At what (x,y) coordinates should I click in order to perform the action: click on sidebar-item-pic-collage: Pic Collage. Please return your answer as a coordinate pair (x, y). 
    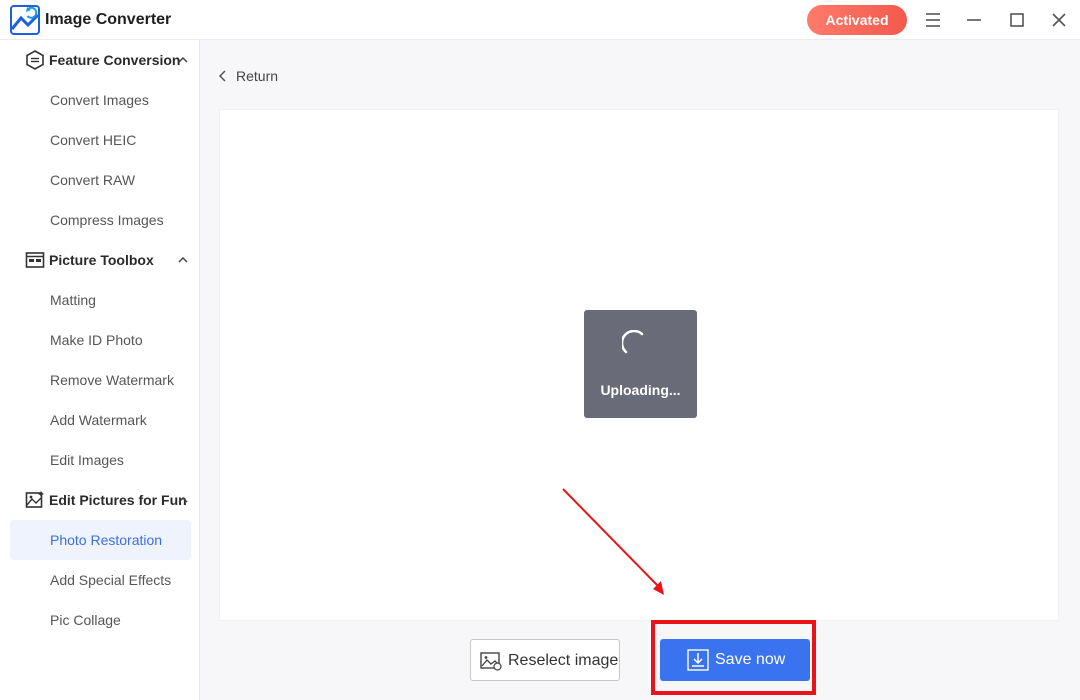
    Looking at the image, I should click on (100, 620).